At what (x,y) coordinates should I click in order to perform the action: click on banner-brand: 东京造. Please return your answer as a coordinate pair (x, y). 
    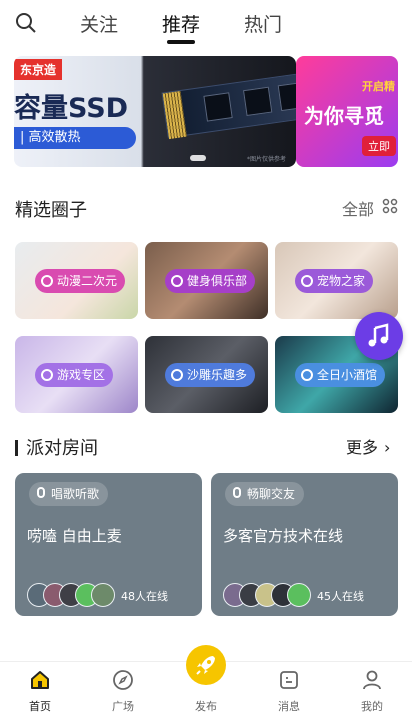
    Looking at the image, I should click on (38, 69).